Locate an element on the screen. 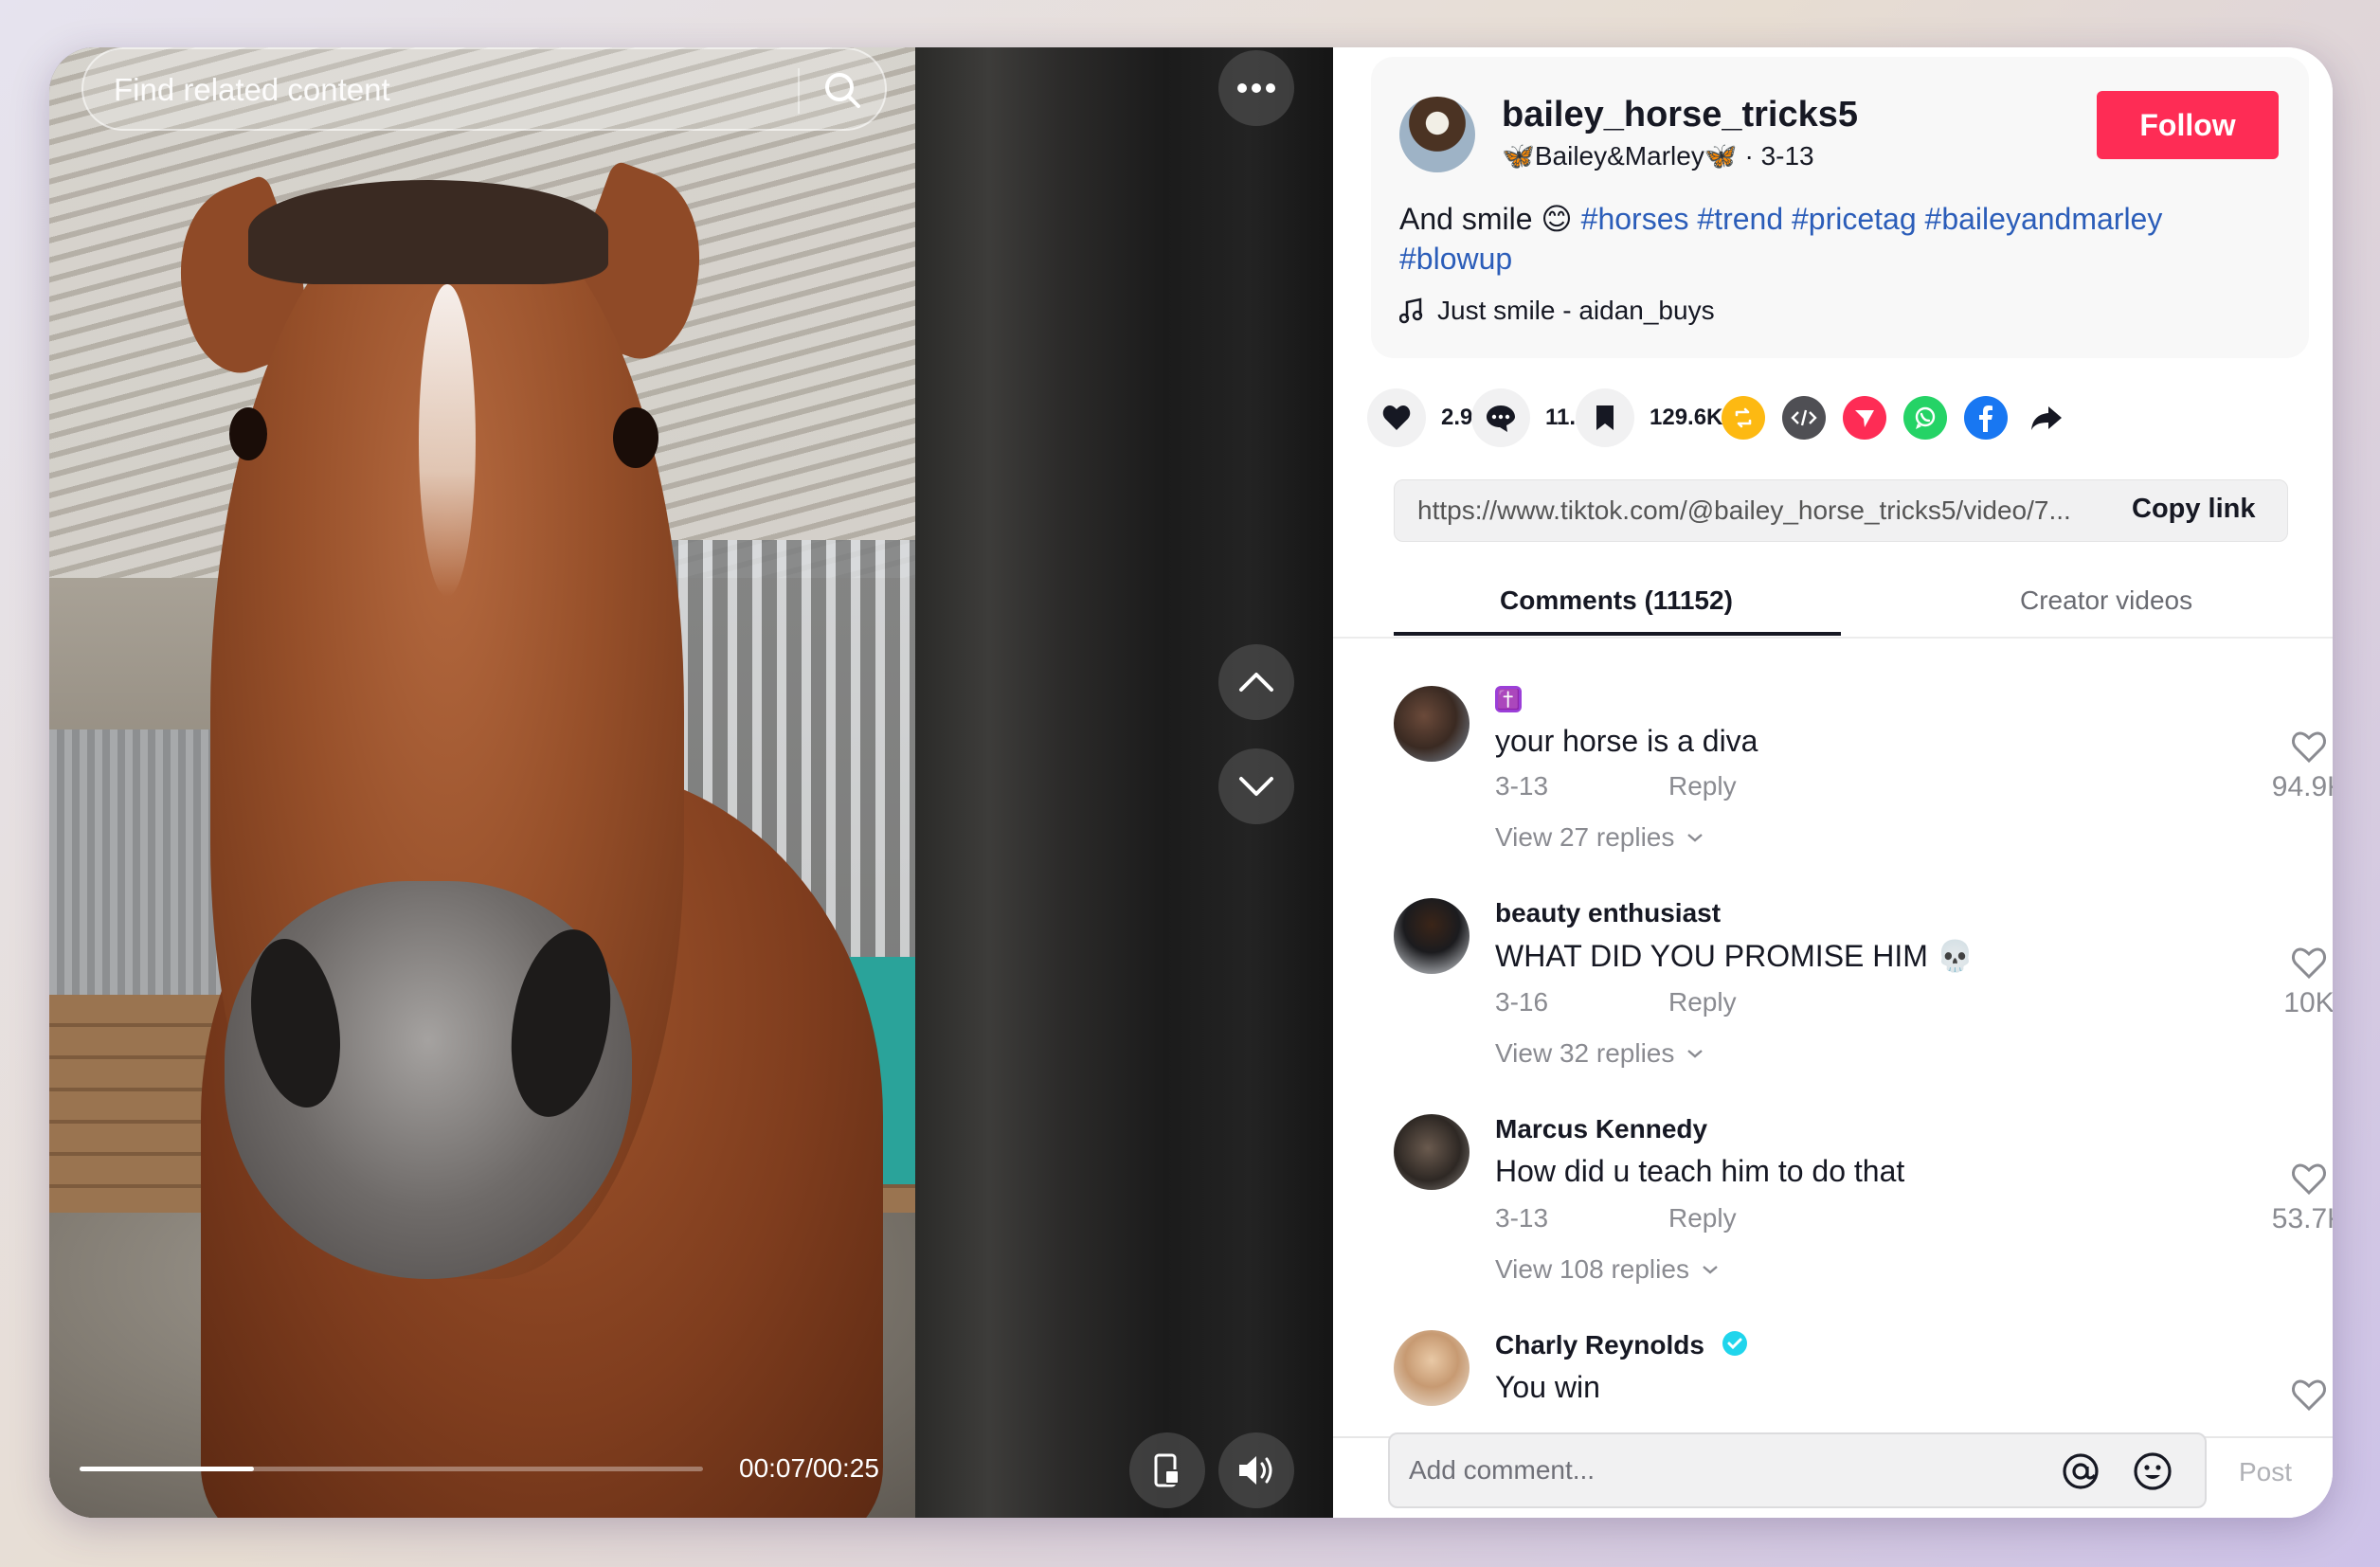 This screenshot has width=2380, height=1567. more-dots-icon is located at coordinates (1256, 88).